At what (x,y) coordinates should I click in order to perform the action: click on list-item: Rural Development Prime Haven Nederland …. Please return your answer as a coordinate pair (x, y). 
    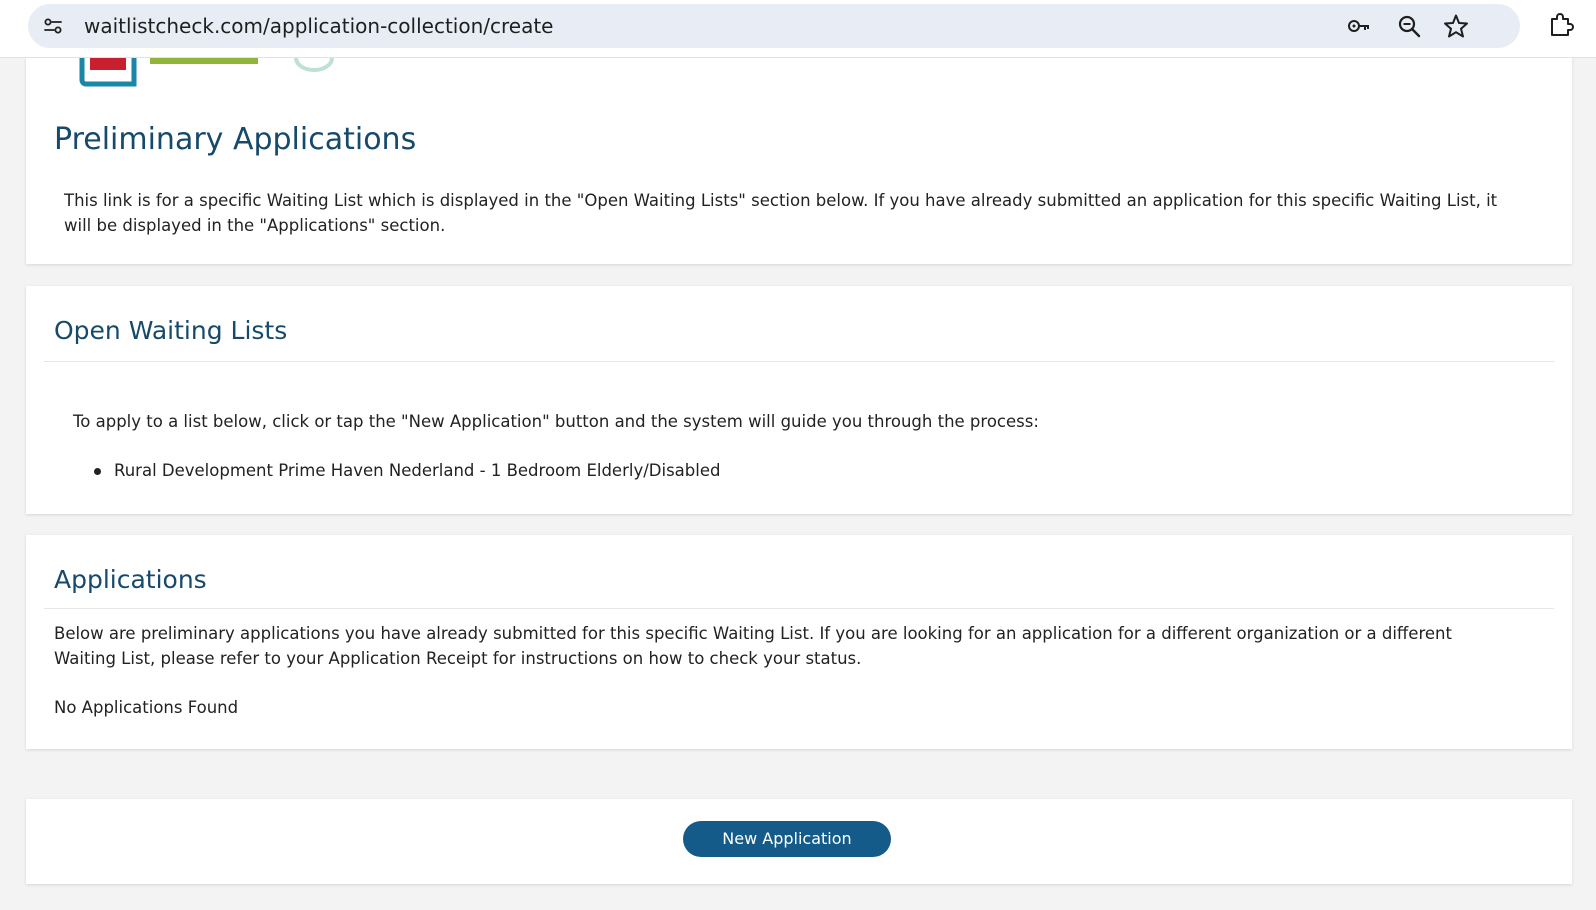
    Looking at the image, I should click on (406, 470).